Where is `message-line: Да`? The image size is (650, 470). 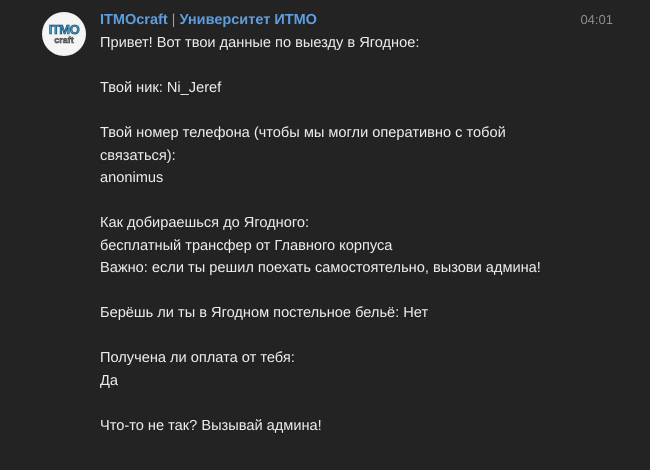
message-line: Да is located at coordinates (109, 381).